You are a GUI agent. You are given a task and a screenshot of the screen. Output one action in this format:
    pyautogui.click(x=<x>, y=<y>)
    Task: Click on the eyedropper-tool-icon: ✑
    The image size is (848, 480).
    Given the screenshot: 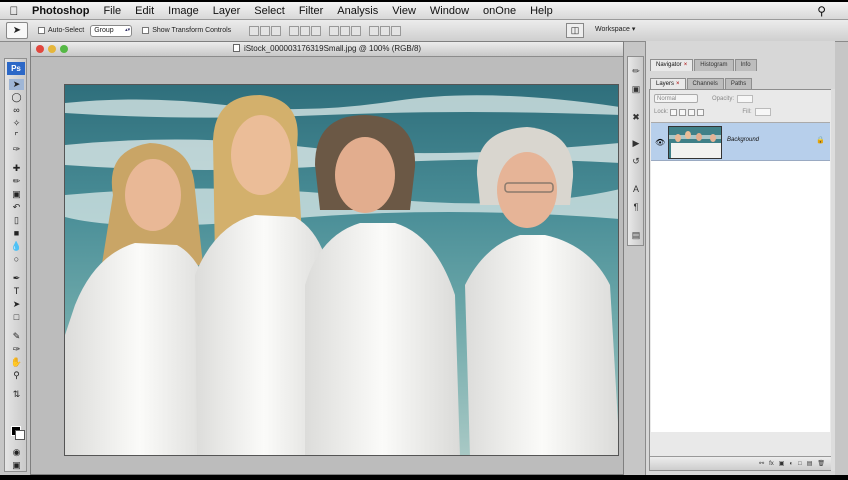 What is the action you would take?
    pyautogui.click(x=16, y=149)
    